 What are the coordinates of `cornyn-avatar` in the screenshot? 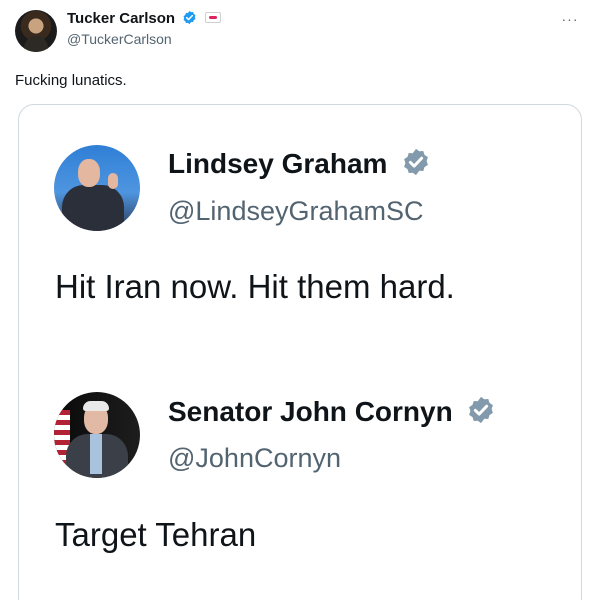 It's located at (97, 435).